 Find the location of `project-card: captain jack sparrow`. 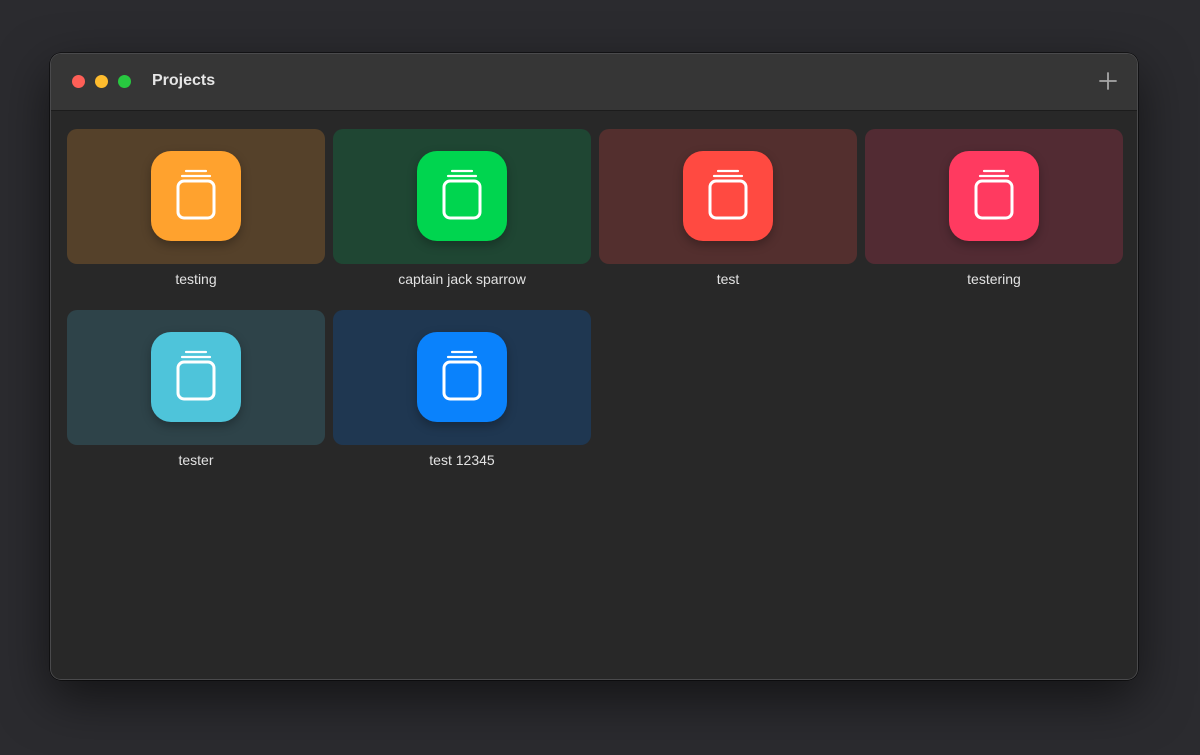

project-card: captain jack sparrow is located at coordinates (462, 208).